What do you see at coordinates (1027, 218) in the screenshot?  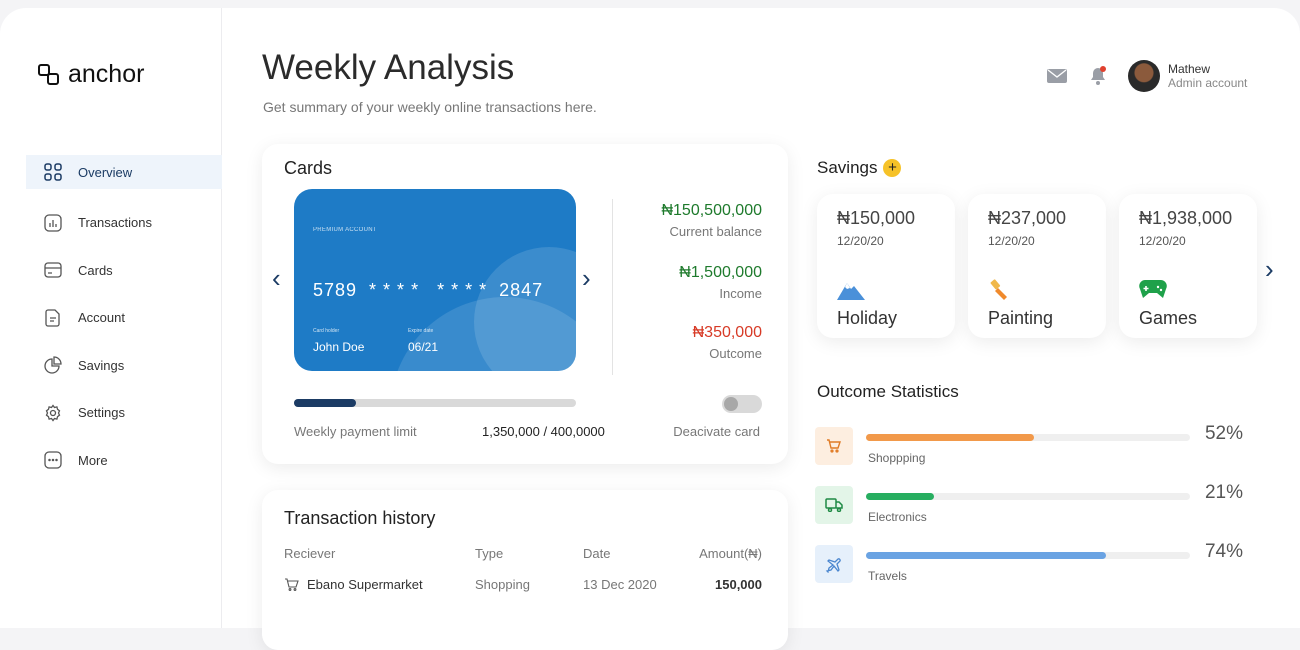 I see `savings-amount: ₦237,000` at bounding box center [1027, 218].